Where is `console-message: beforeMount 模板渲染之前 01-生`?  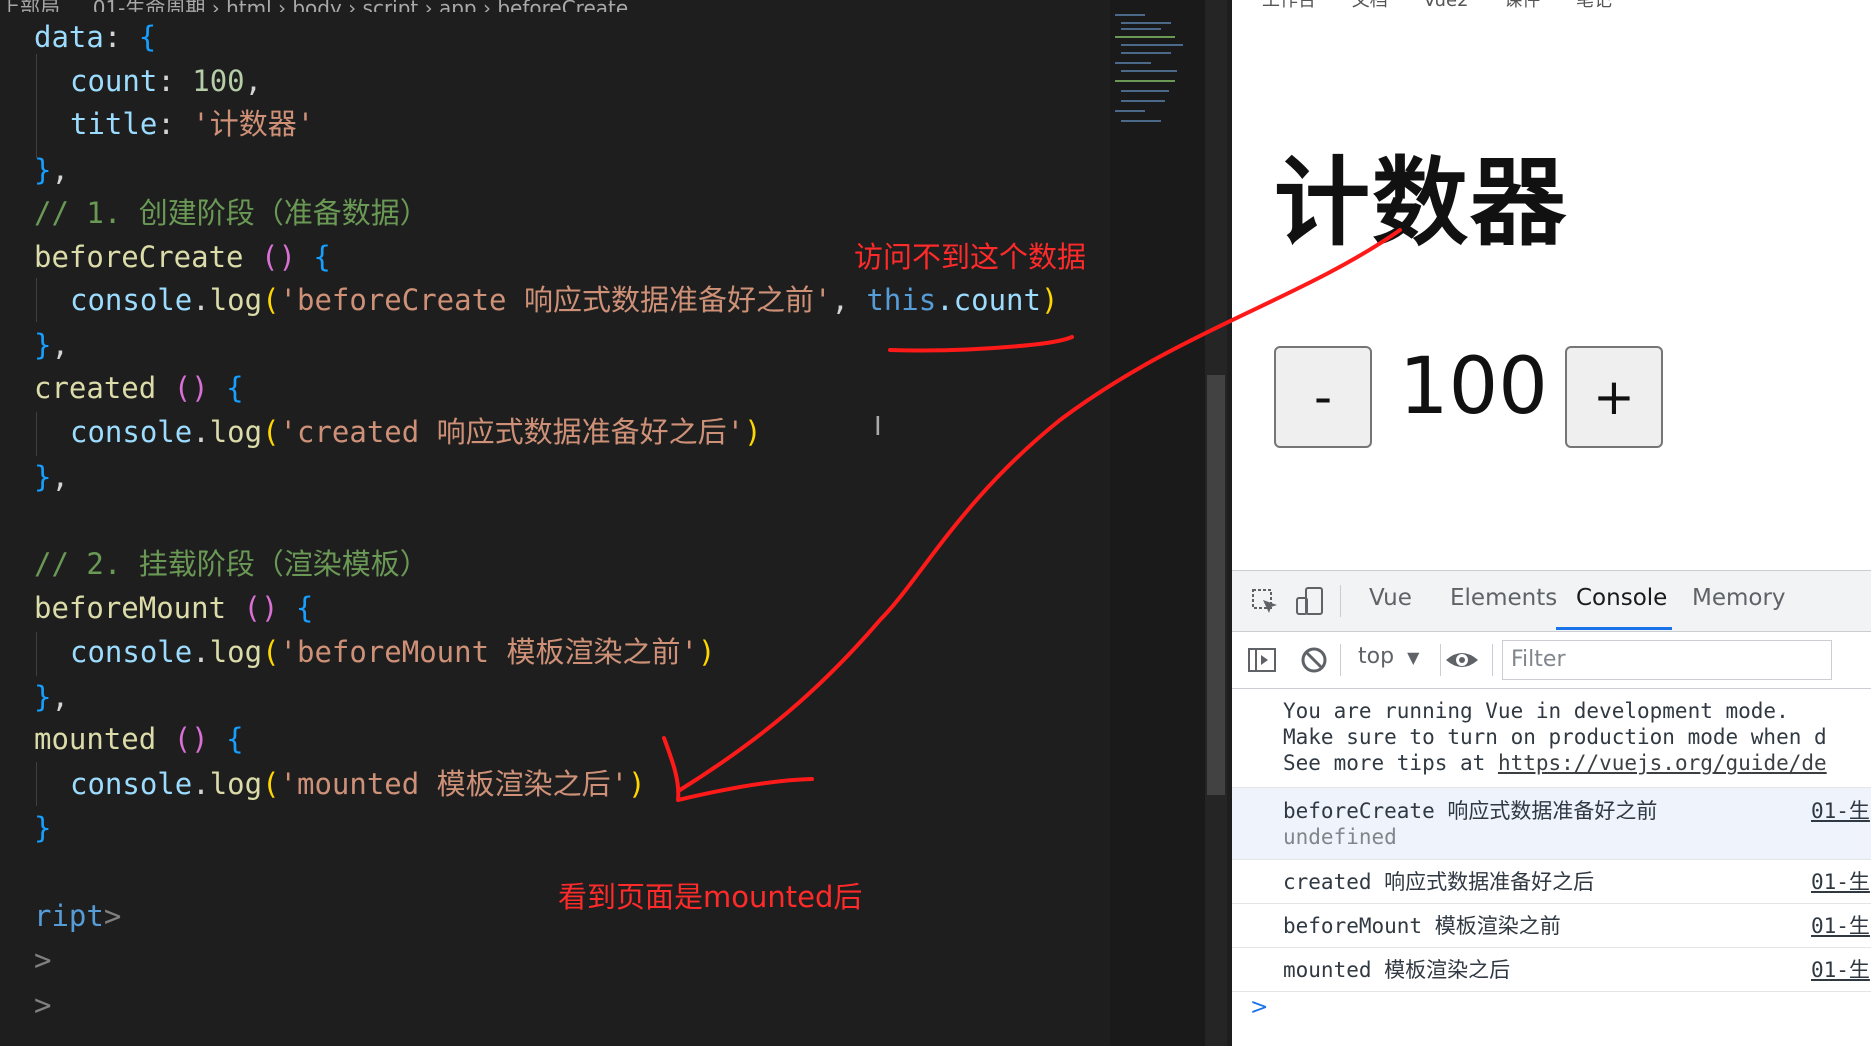 console-message: beforeMount 模板渲染之前 01-生 is located at coordinates (1551, 926).